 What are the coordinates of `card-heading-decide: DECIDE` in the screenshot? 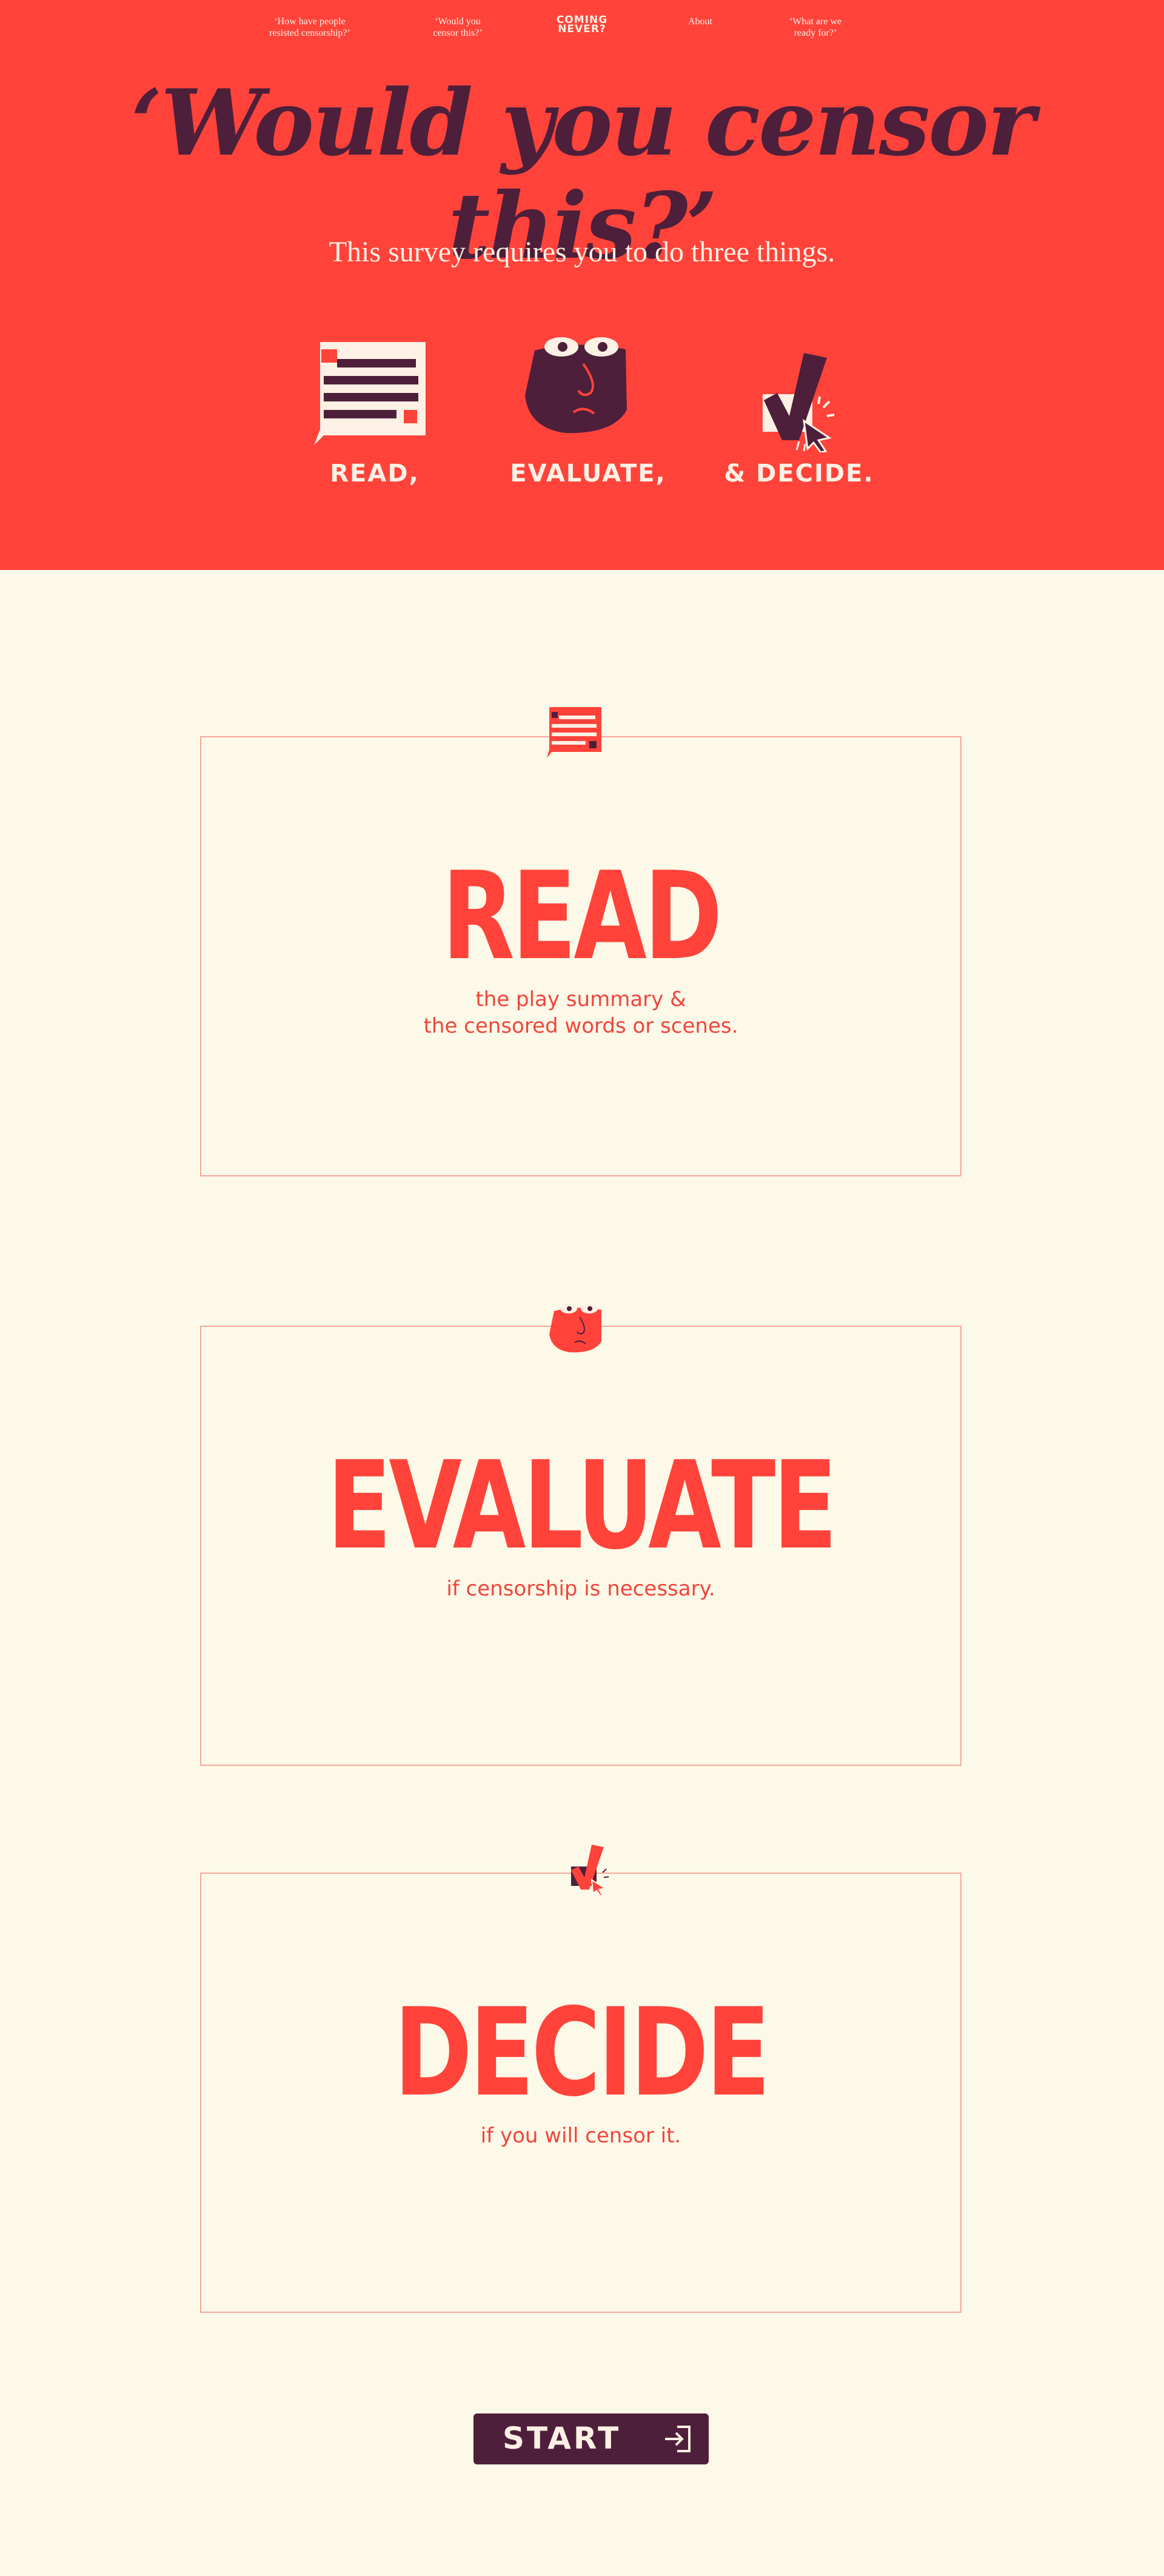 It's located at (582, 2053).